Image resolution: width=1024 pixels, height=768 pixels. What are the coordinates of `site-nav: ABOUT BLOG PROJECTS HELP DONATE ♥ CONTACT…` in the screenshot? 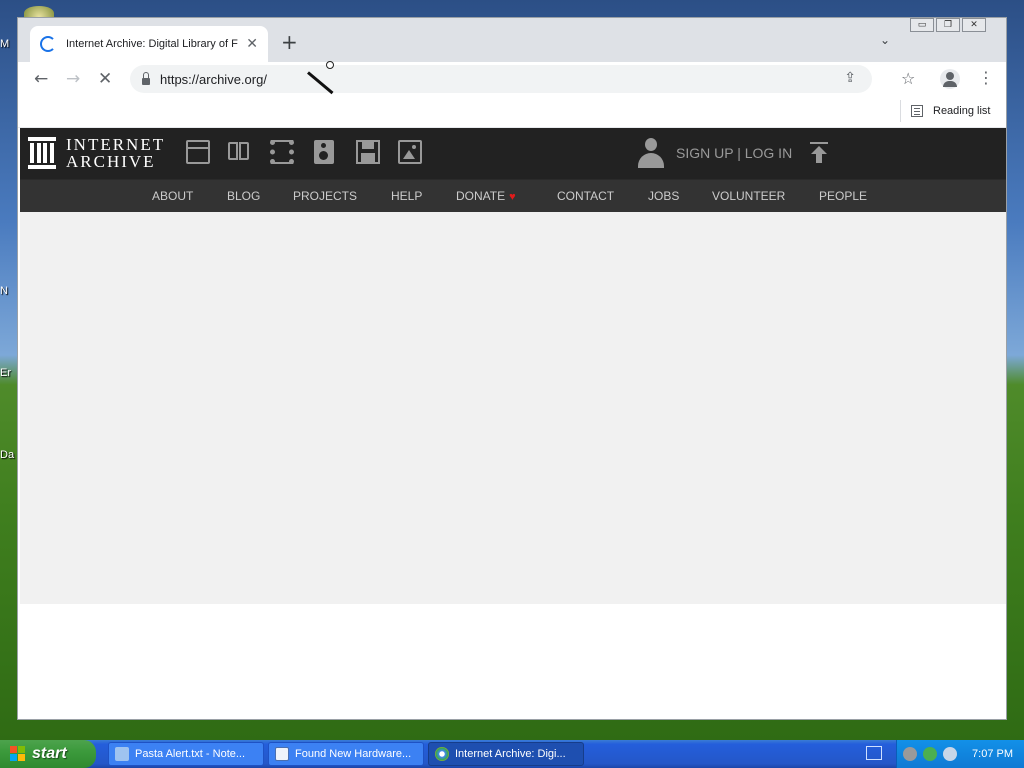 It's located at (513, 196).